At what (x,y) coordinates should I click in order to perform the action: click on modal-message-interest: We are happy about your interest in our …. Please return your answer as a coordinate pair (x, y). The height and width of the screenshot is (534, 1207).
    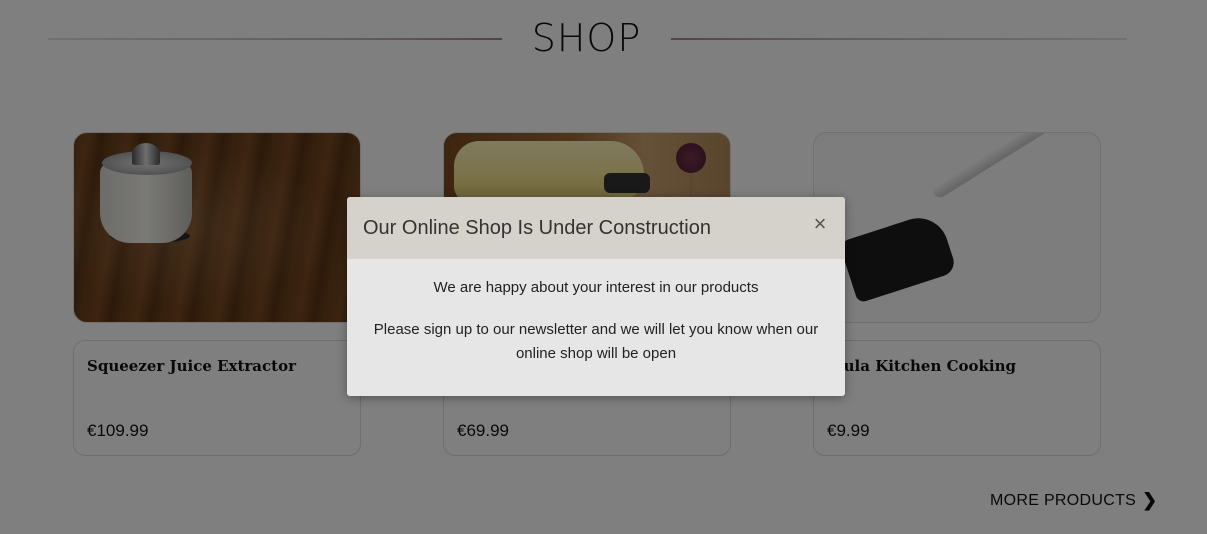
    Looking at the image, I should click on (596, 287).